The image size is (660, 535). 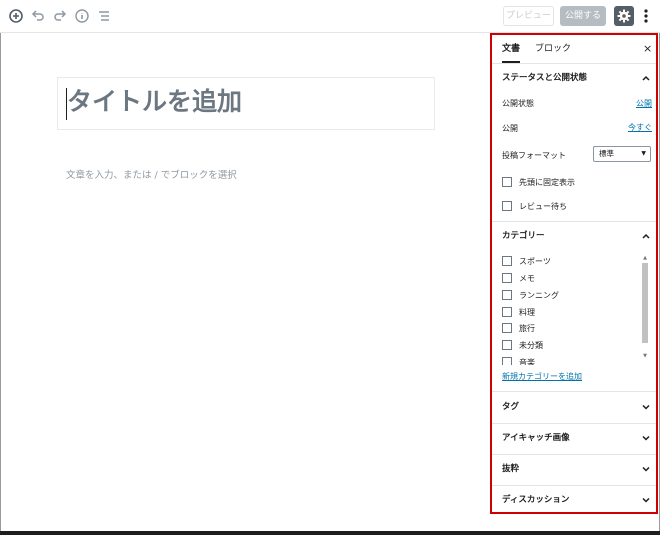 I want to click on dropdown-arrow-icon: ▼, so click(x=643, y=153).